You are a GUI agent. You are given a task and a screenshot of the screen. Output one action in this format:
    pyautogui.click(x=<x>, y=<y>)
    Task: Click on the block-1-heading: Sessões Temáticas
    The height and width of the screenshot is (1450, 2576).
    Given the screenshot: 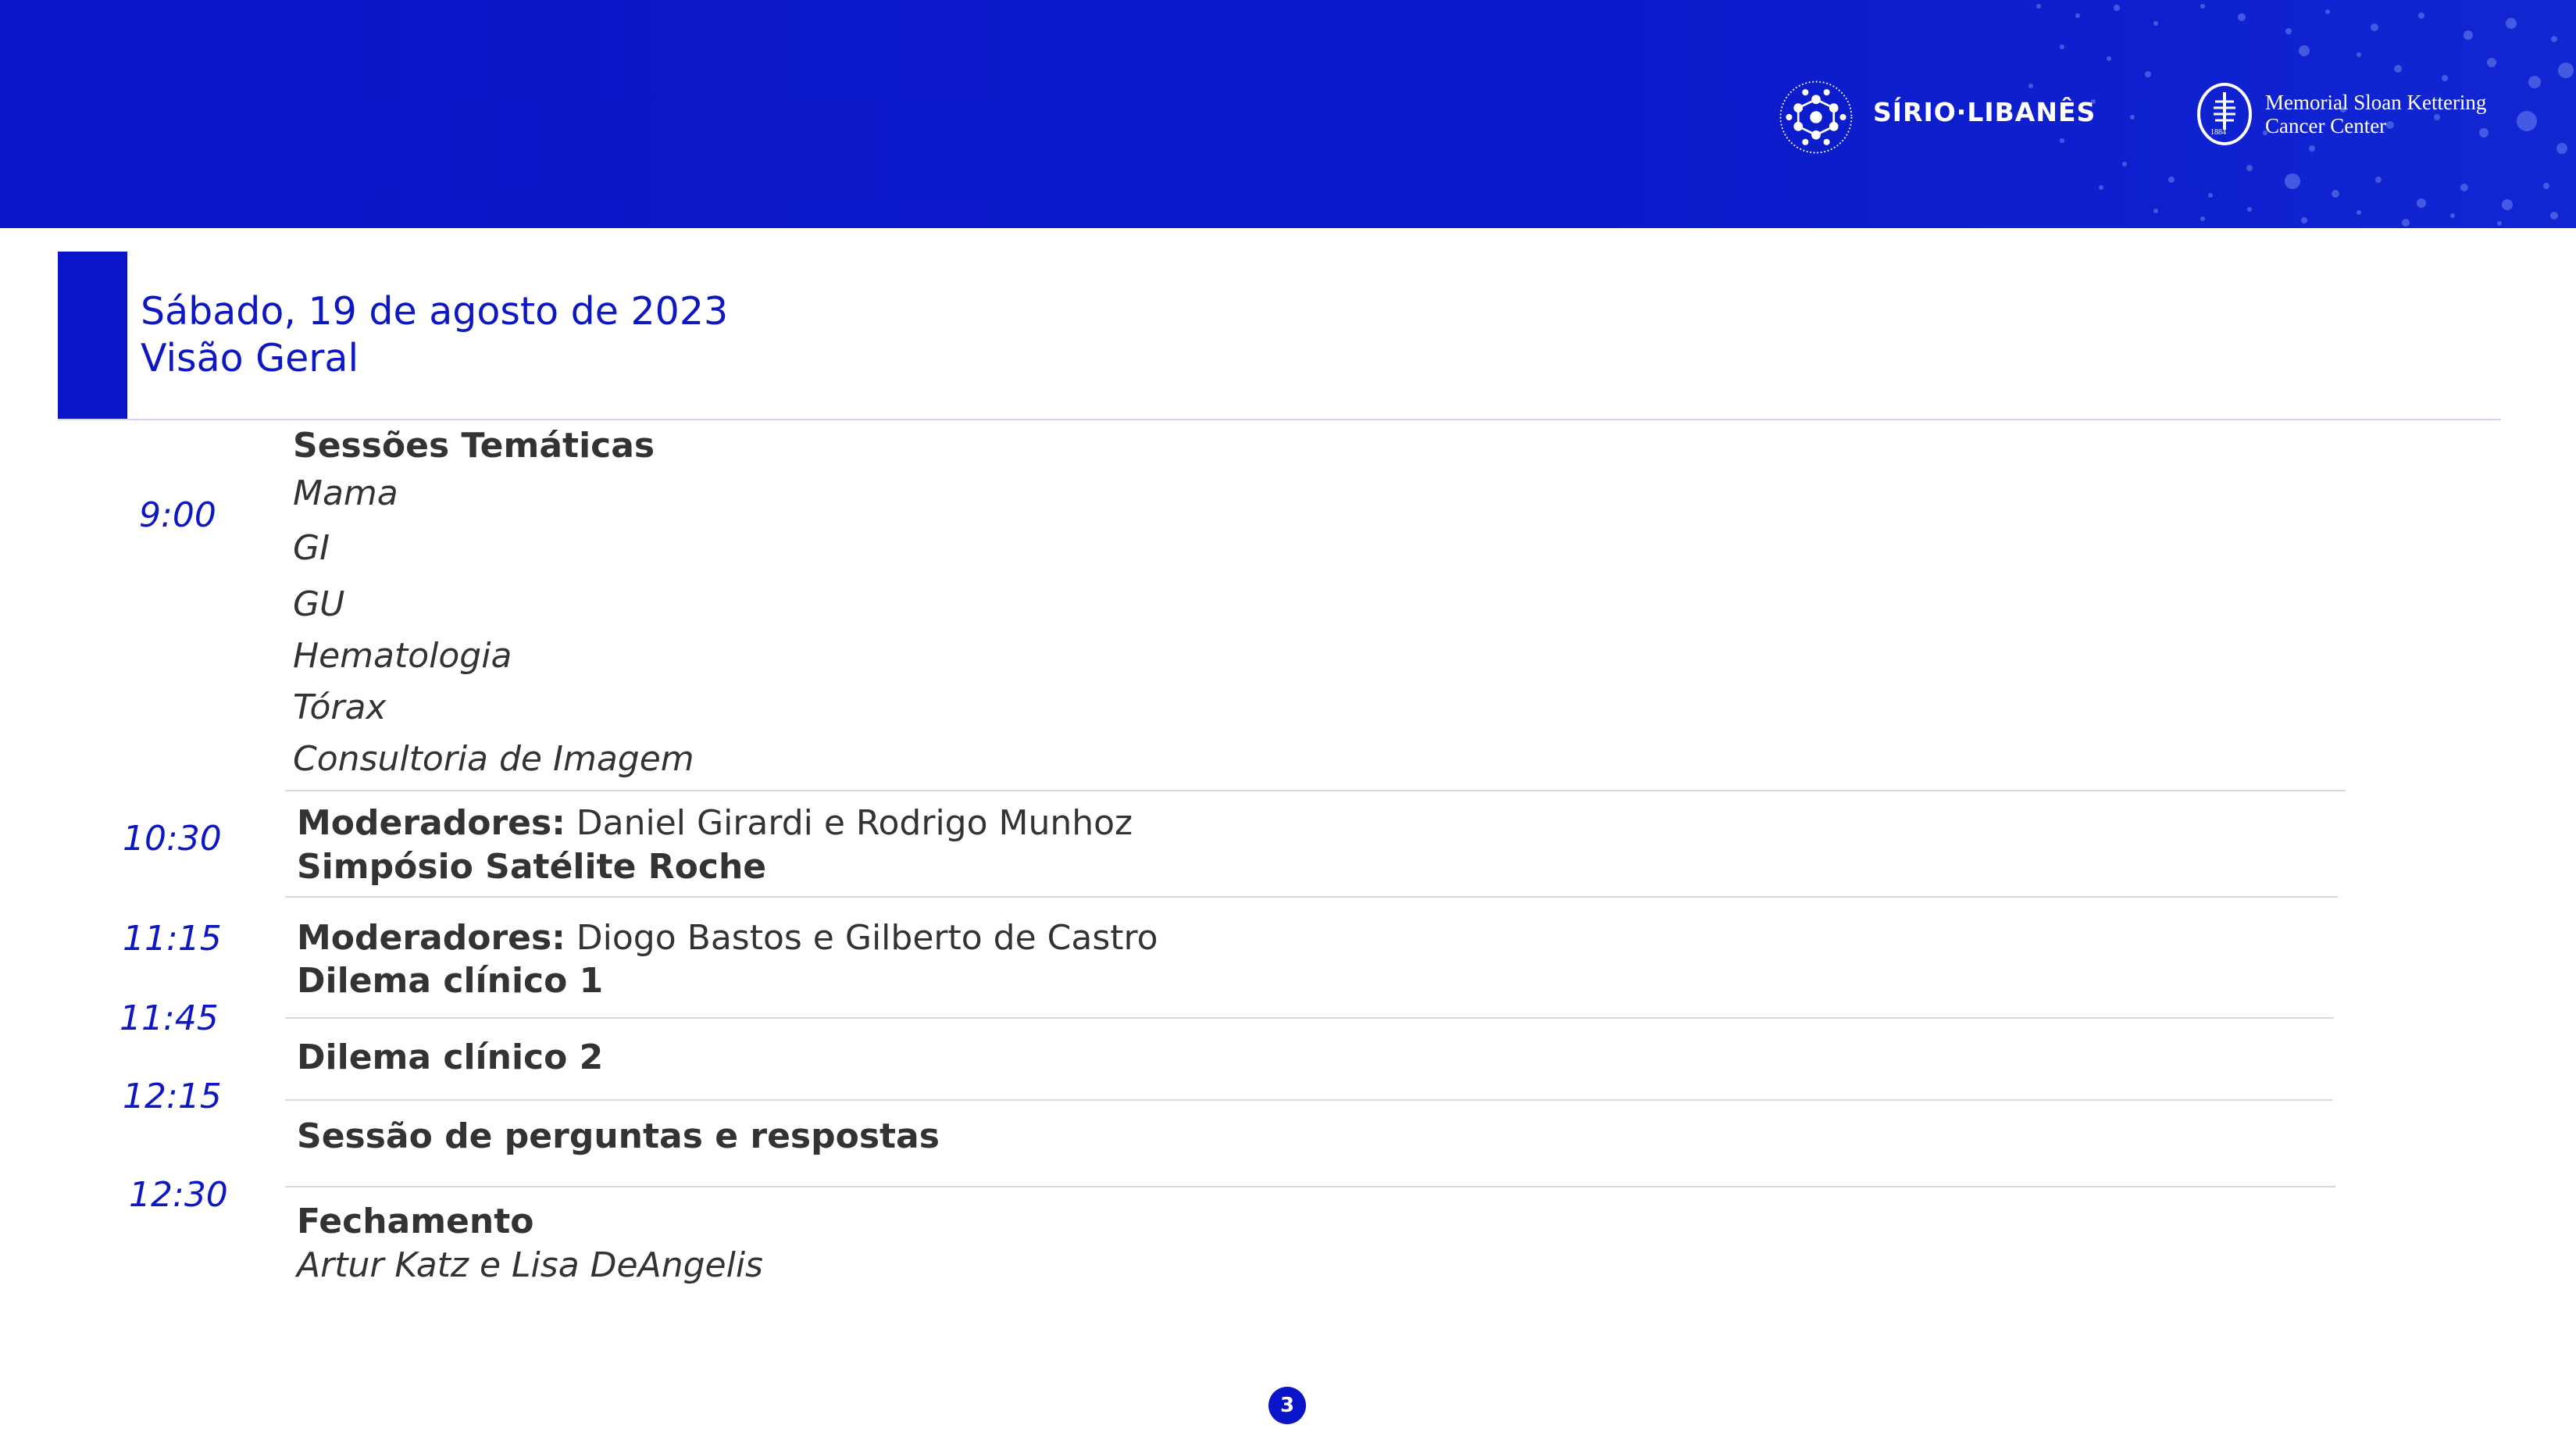 What is the action you would take?
    pyautogui.click(x=474, y=446)
    